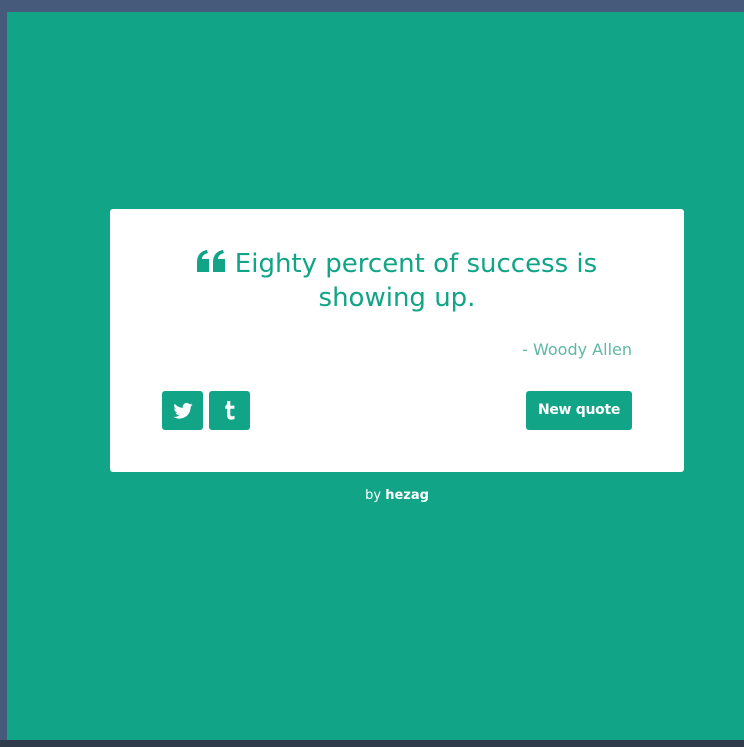 The height and width of the screenshot is (747, 744). I want to click on tumblr-icon, so click(229, 410).